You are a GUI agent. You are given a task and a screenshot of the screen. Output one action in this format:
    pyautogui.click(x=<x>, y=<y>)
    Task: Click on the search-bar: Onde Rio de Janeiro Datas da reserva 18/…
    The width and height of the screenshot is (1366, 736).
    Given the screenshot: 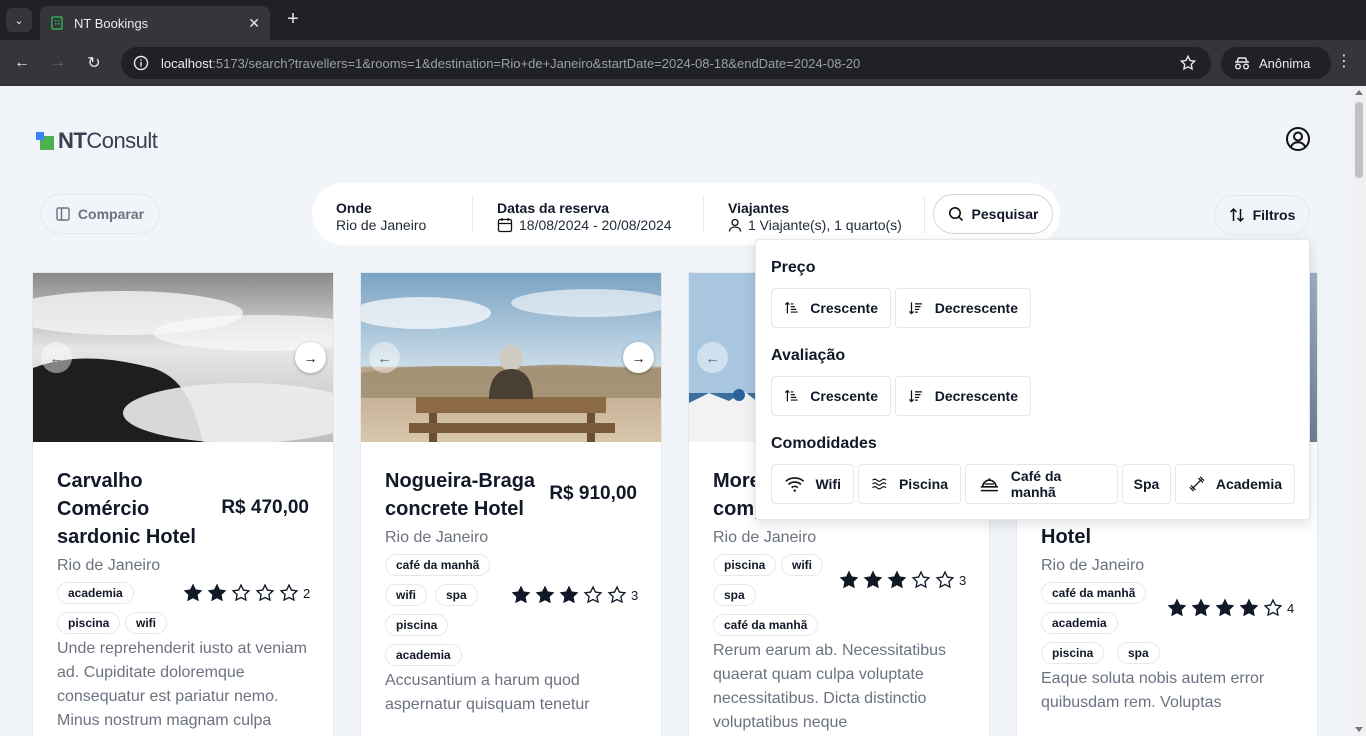 What is the action you would take?
    pyautogui.click(x=686, y=214)
    